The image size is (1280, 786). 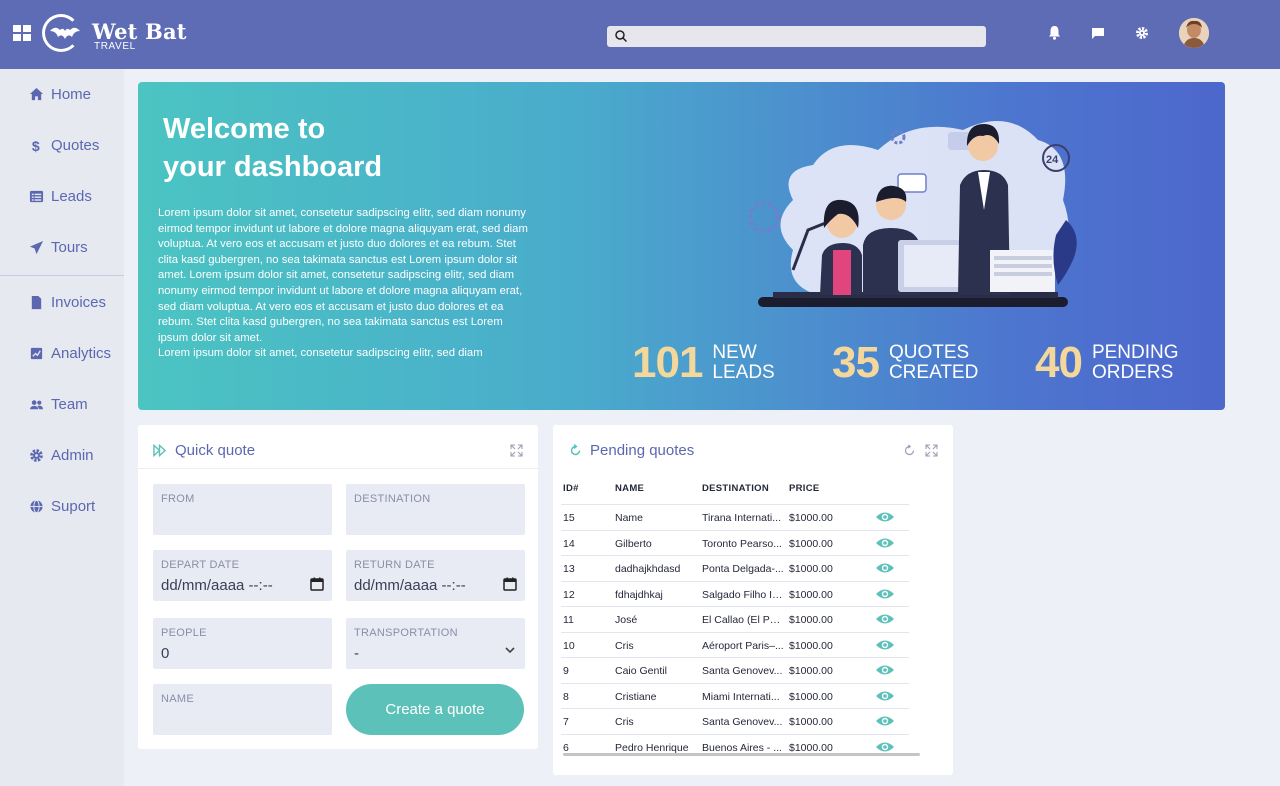 I want to click on settings-button, so click(x=1142, y=33).